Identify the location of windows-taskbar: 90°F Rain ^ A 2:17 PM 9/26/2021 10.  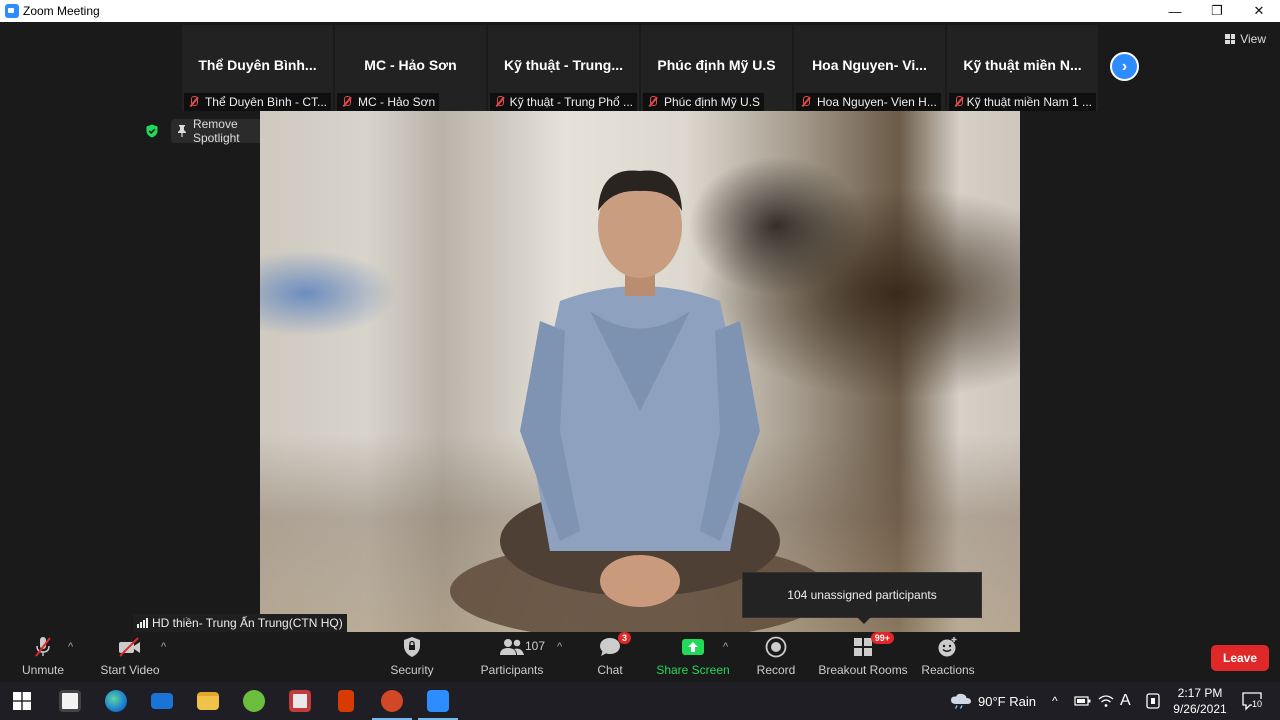
(640, 701).